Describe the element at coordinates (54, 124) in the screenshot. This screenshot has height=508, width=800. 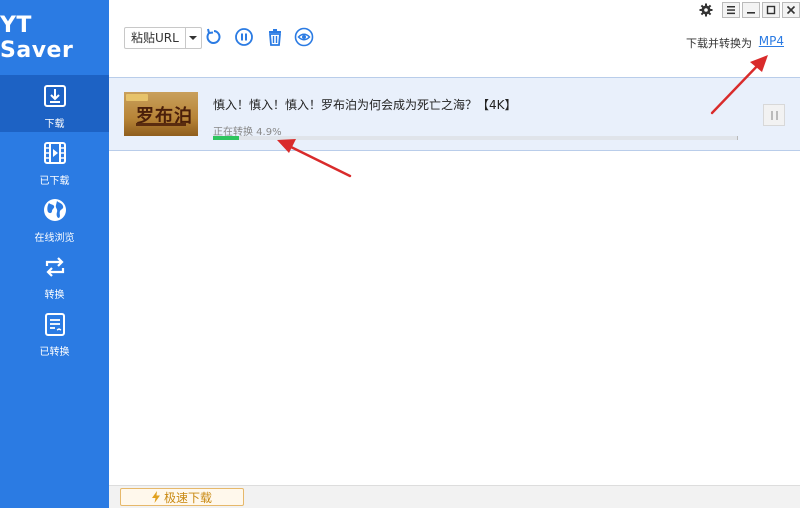
I see `sidebar-item-label: 下载` at that location.